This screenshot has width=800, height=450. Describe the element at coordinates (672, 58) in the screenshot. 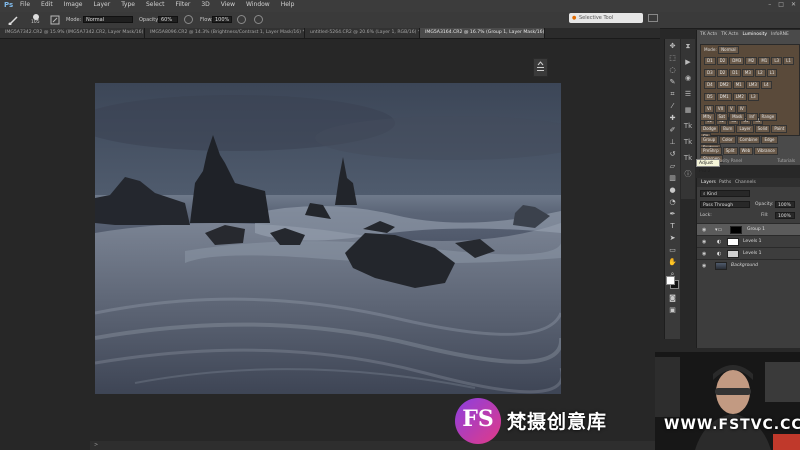

I see `marquee-tool-icon: ⬚` at that location.